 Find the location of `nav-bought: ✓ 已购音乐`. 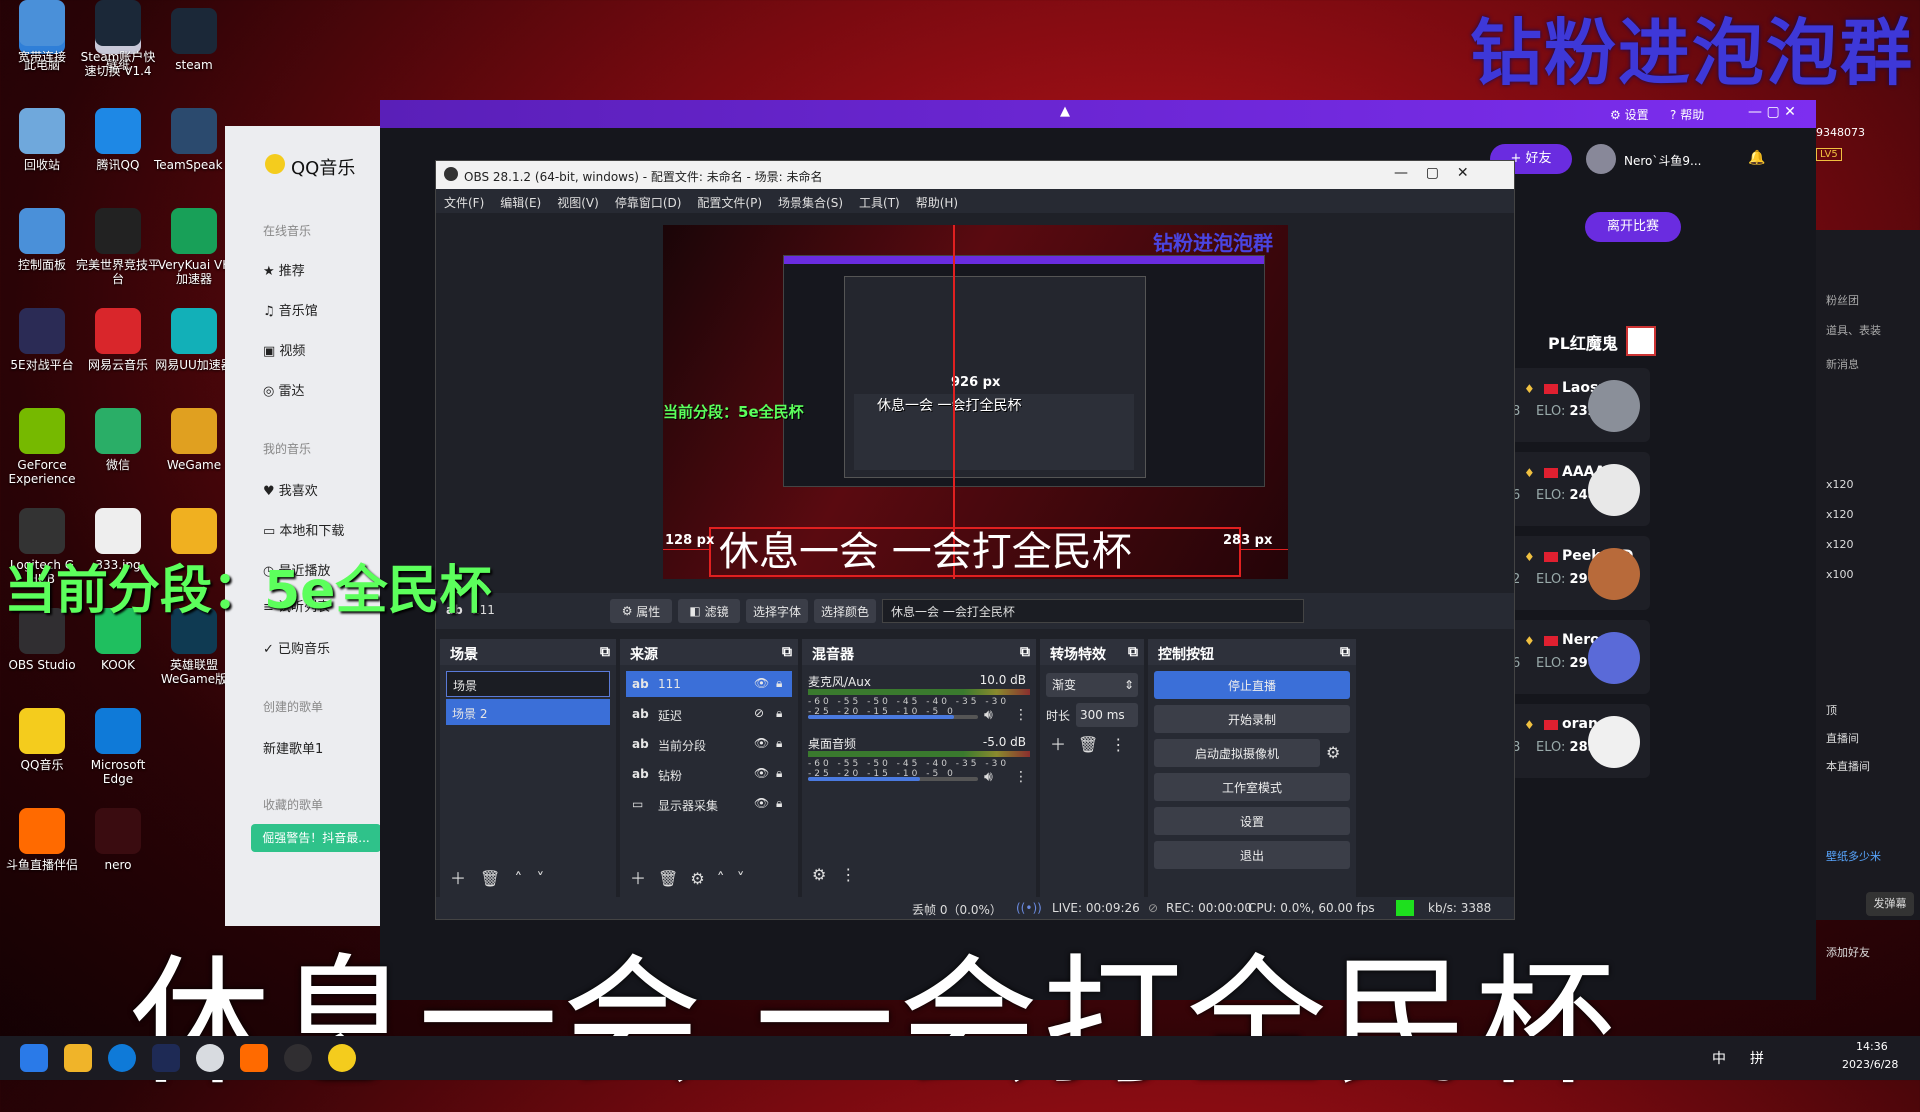

nav-bought: ✓ 已购音乐 is located at coordinates (296, 647).